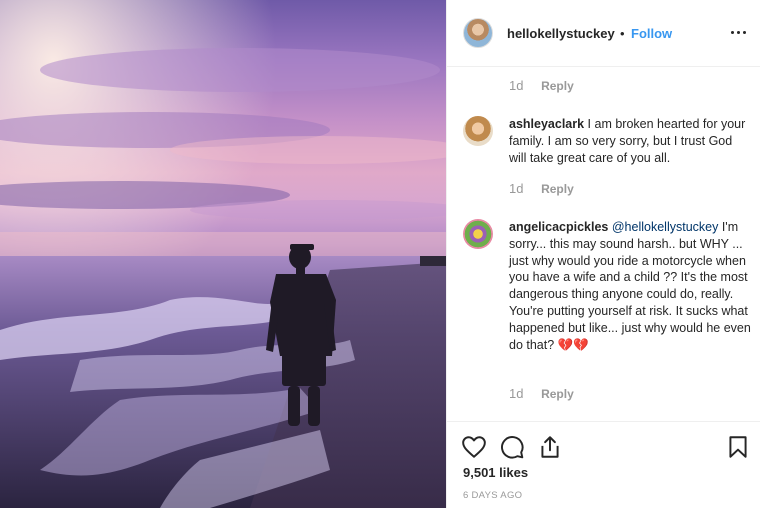 The width and height of the screenshot is (760, 508). I want to click on commenter-username: ashleyaclark, so click(546, 124).